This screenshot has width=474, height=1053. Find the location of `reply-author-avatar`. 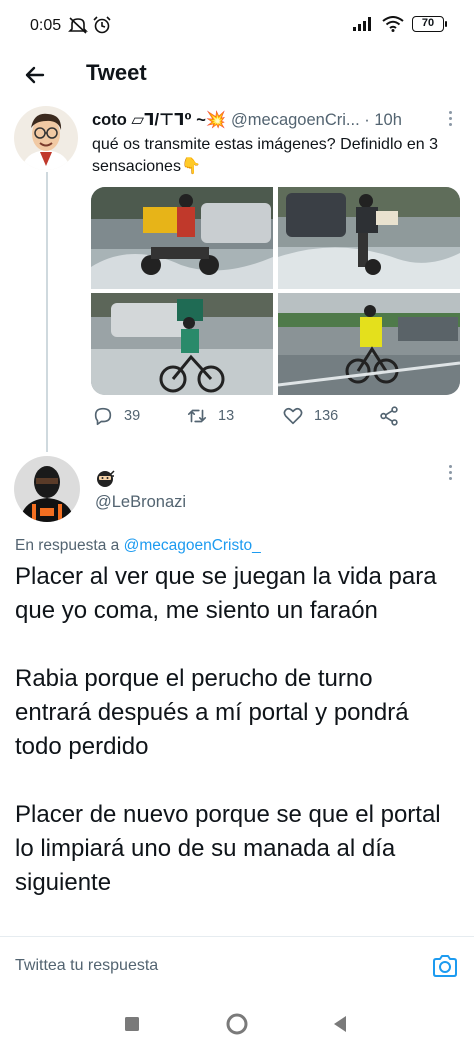

reply-author-avatar is located at coordinates (47, 489).